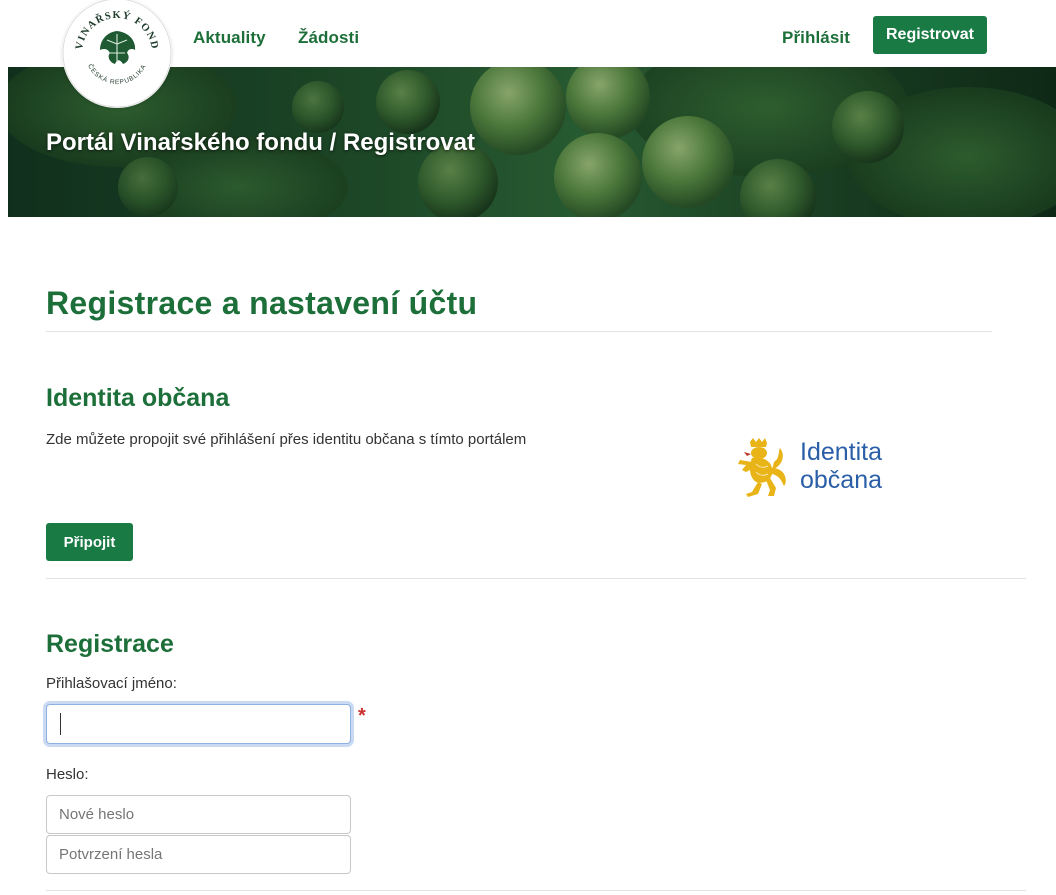  What do you see at coordinates (198, 854) in the screenshot?
I see `confirm-password-input` at bounding box center [198, 854].